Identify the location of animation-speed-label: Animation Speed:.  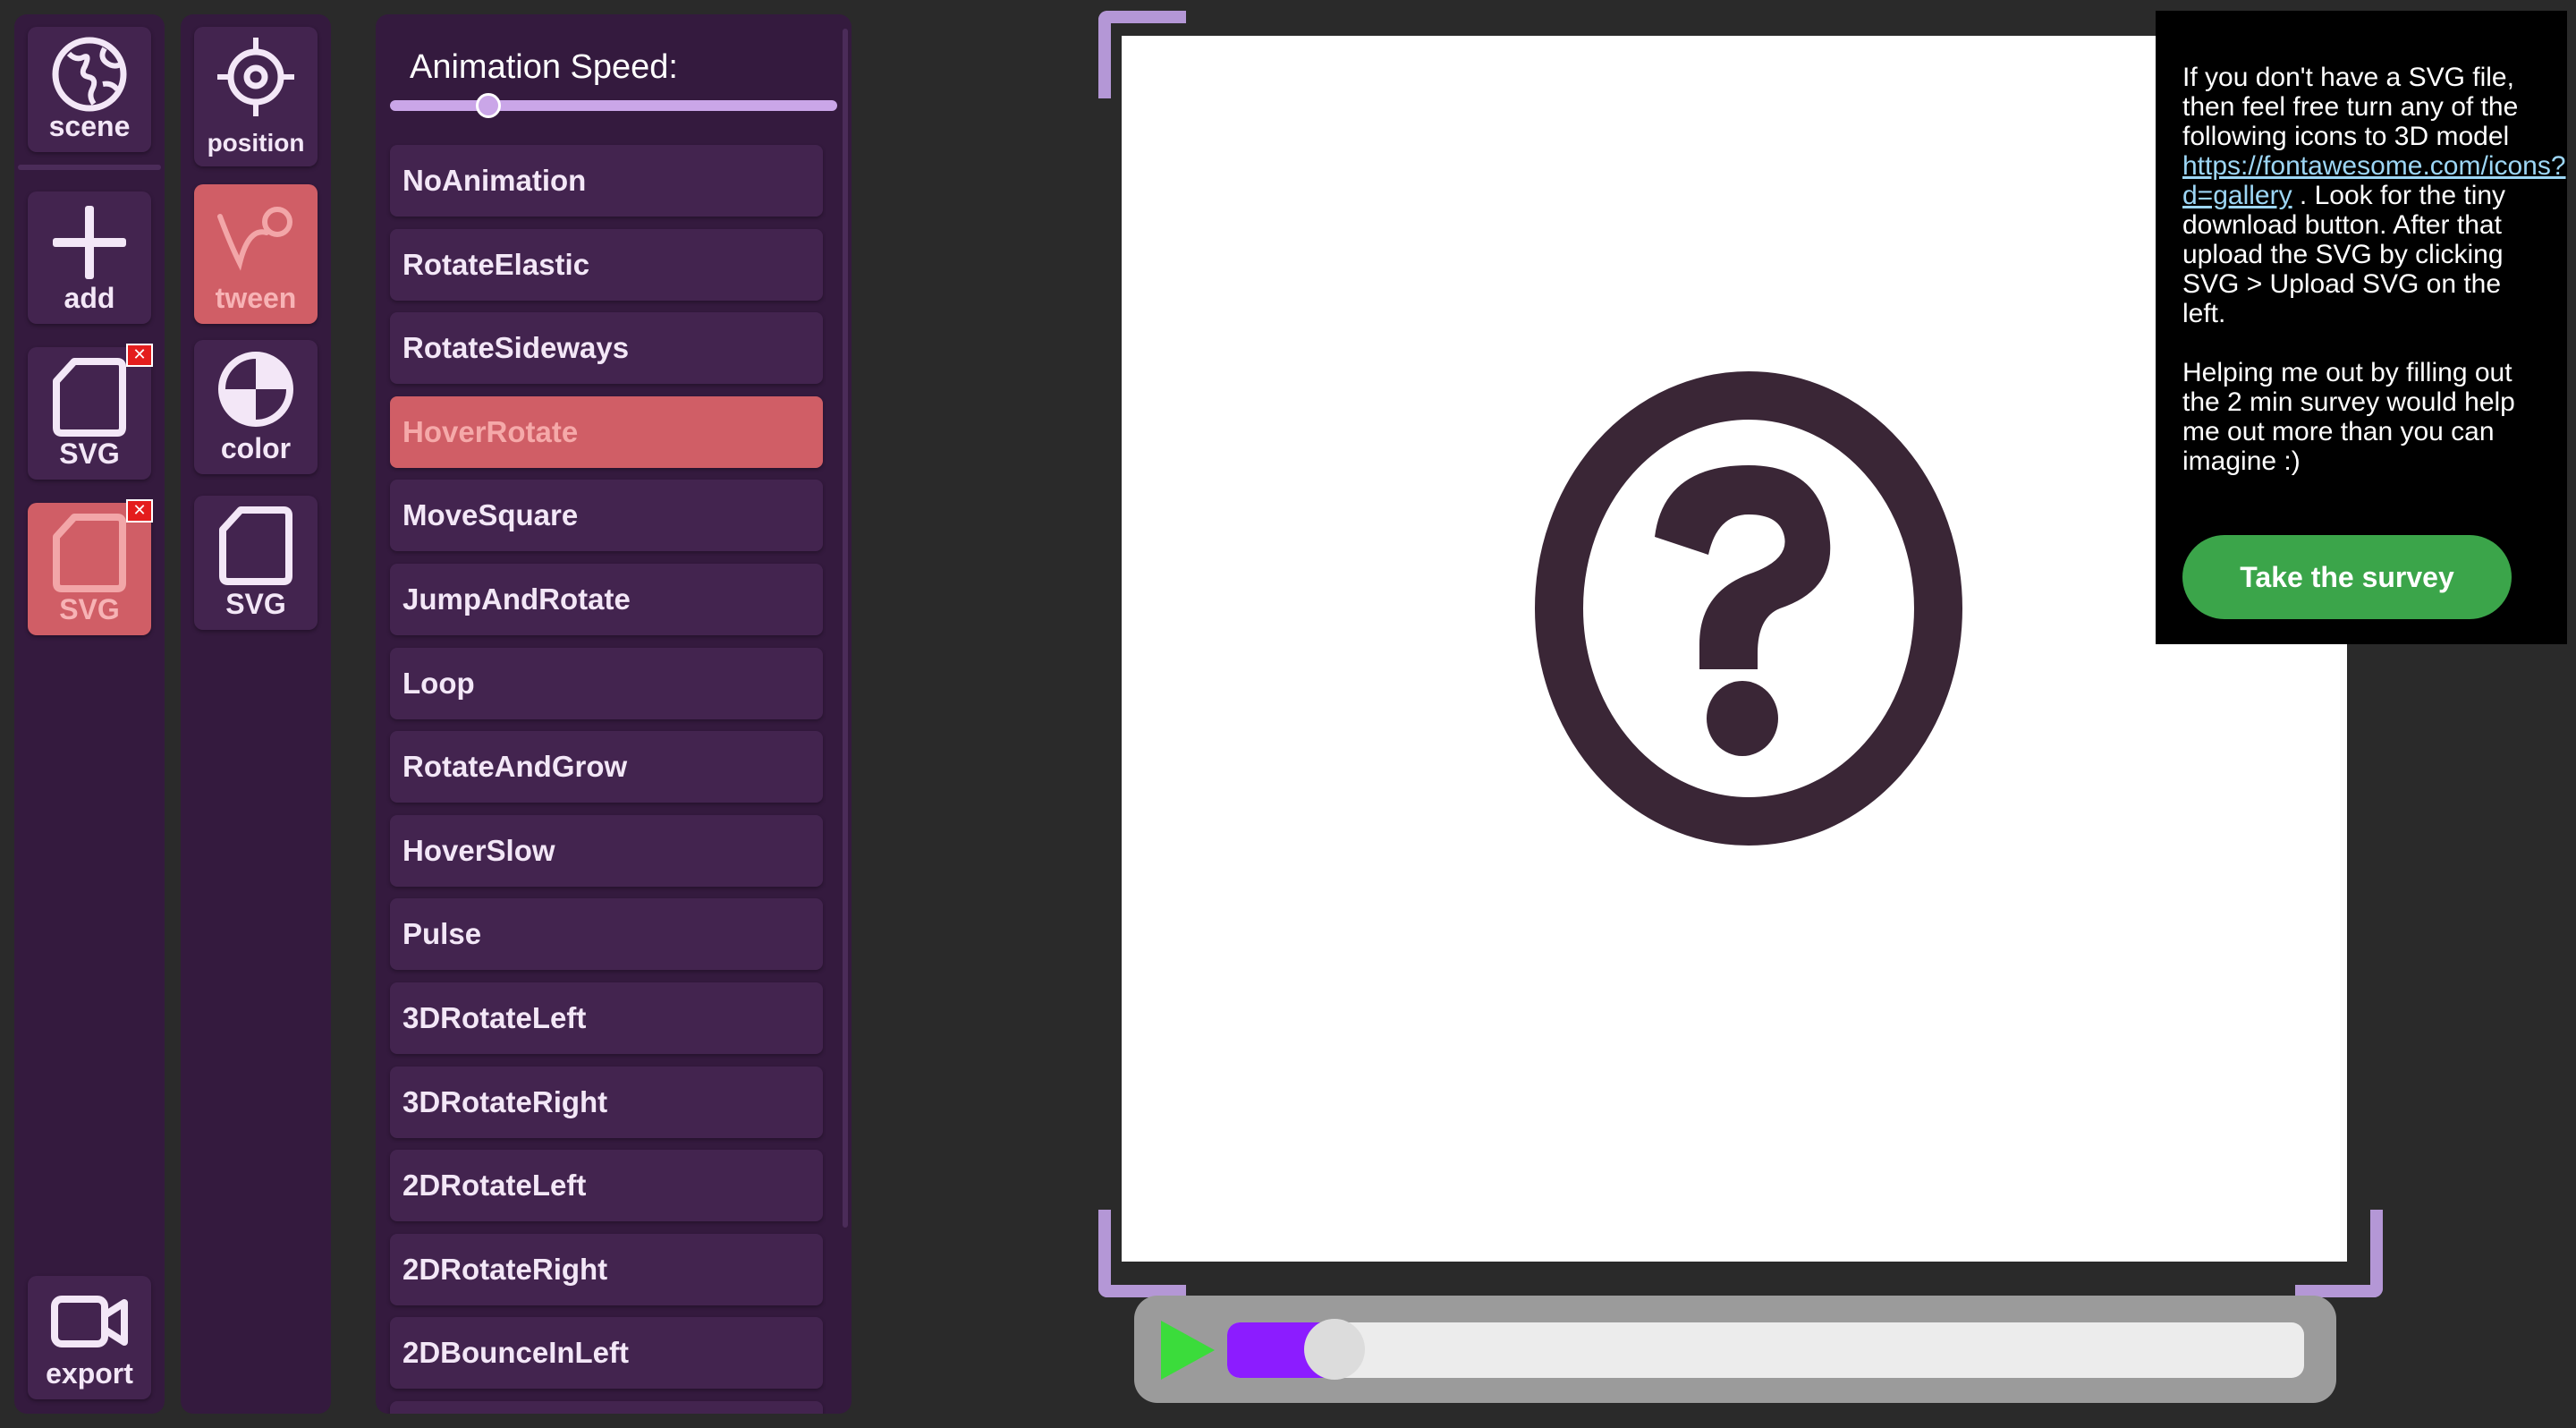
(544, 67).